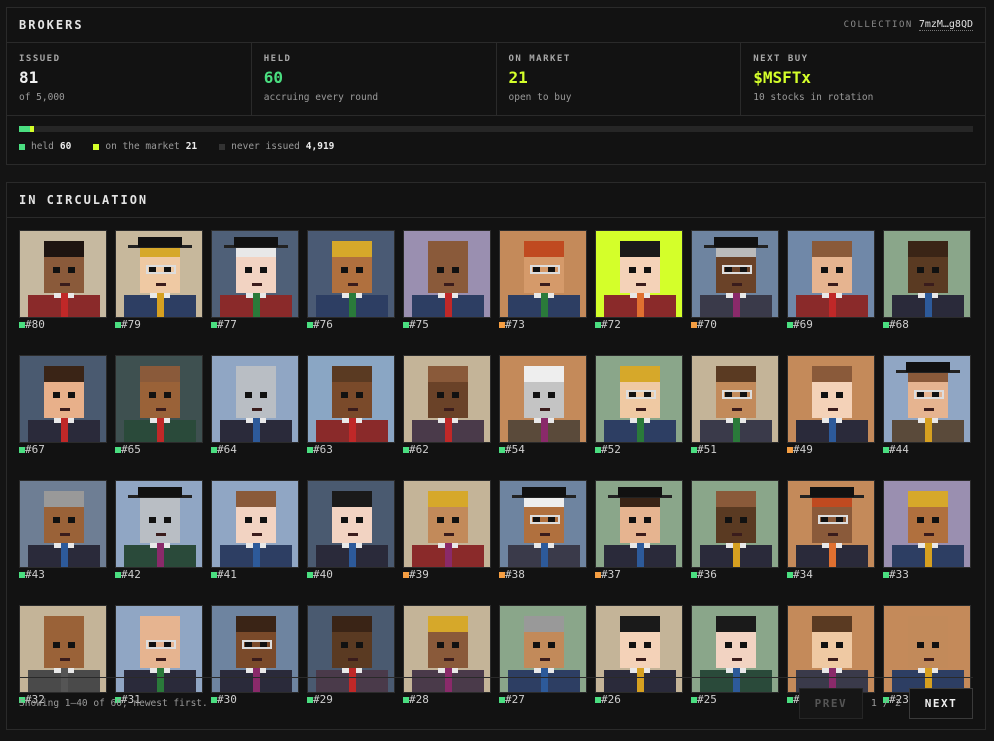 The width and height of the screenshot is (994, 741). I want to click on broker-id: #70, so click(707, 324).